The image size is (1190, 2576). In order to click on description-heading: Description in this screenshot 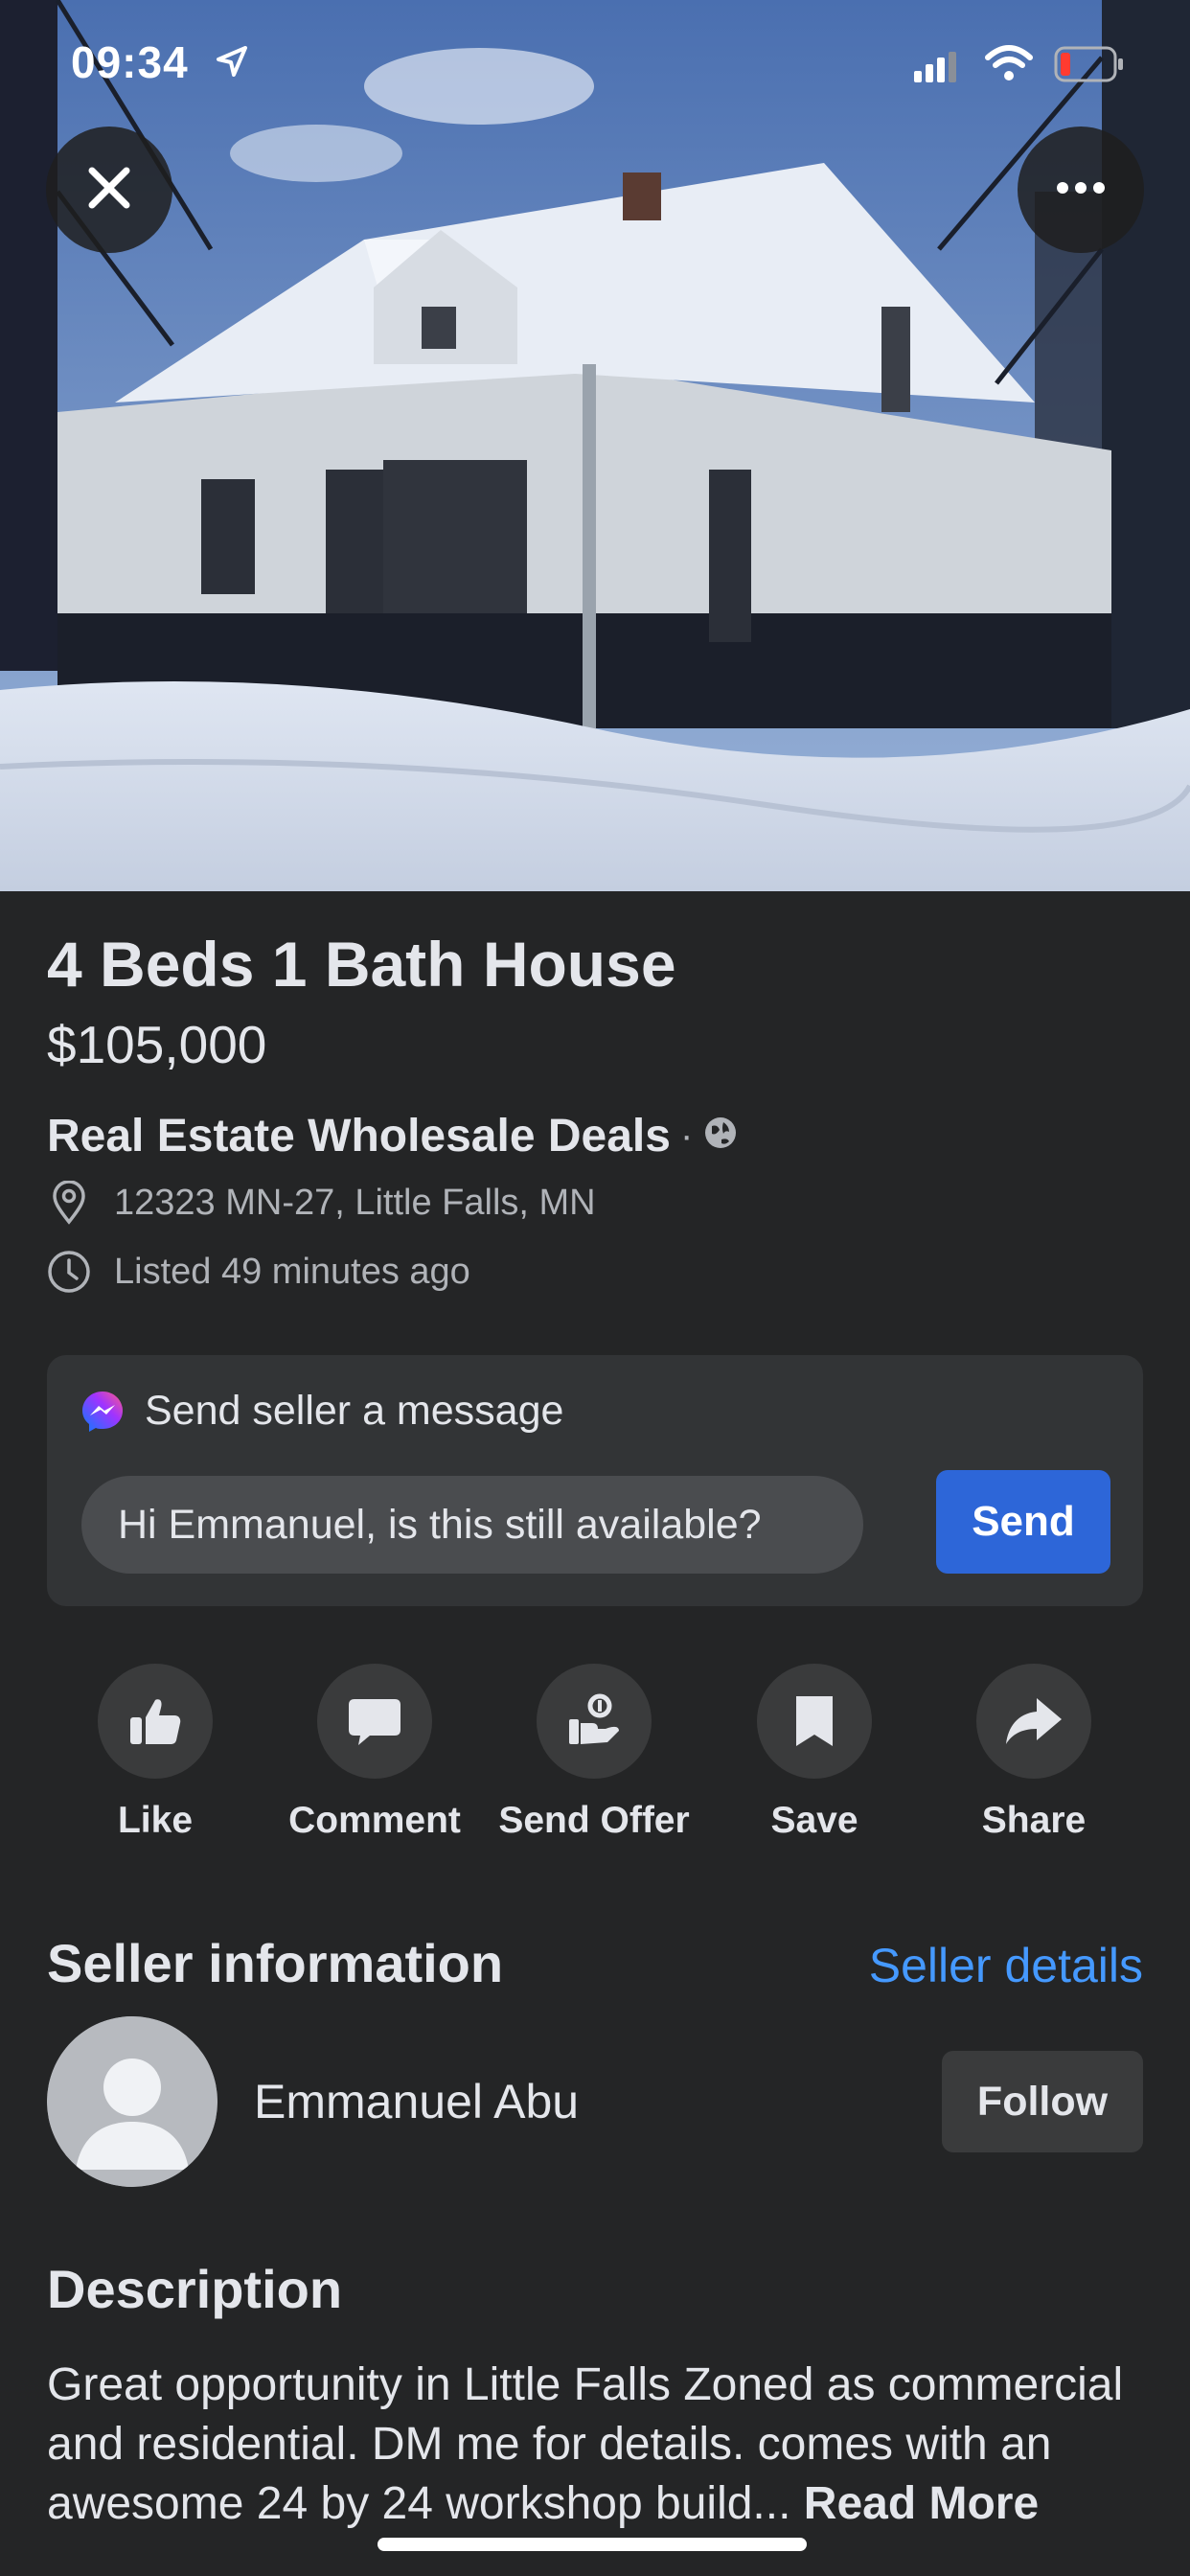, I will do `click(195, 2289)`.